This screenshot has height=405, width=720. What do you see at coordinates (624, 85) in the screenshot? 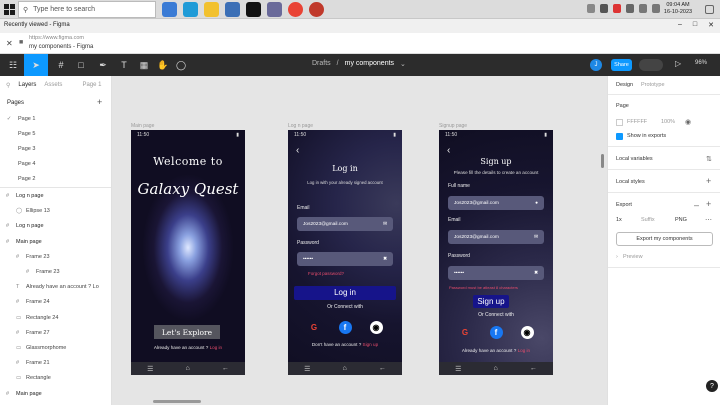
I see `tab-design: Design` at bounding box center [624, 85].